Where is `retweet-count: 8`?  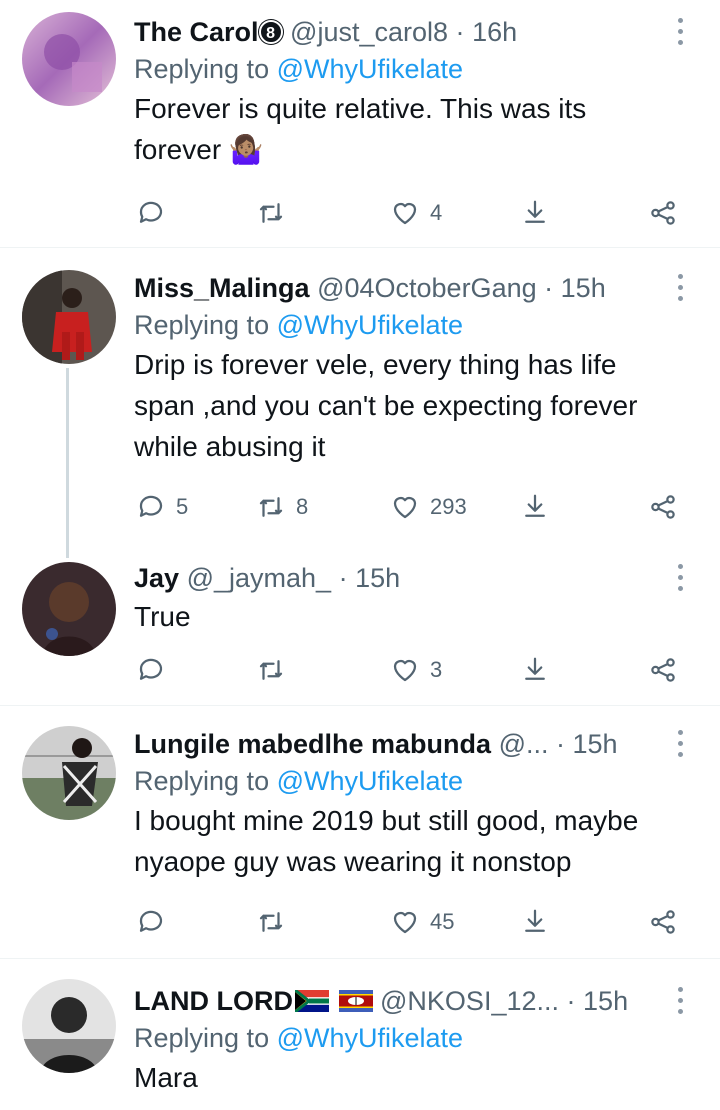
retweet-count: 8 is located at coordinates (302, 506).